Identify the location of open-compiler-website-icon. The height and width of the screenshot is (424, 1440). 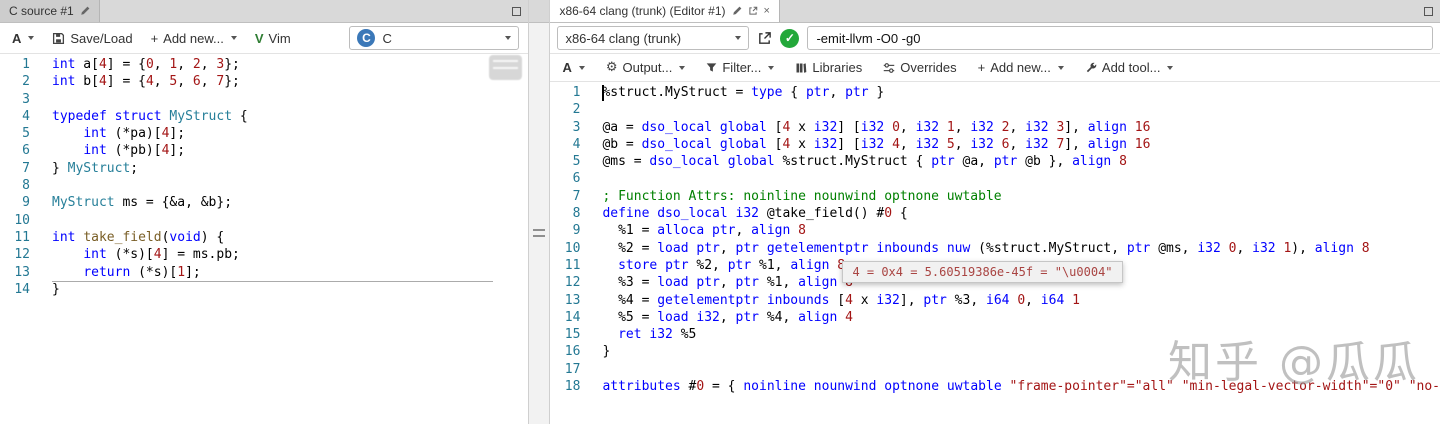
(764, 38).